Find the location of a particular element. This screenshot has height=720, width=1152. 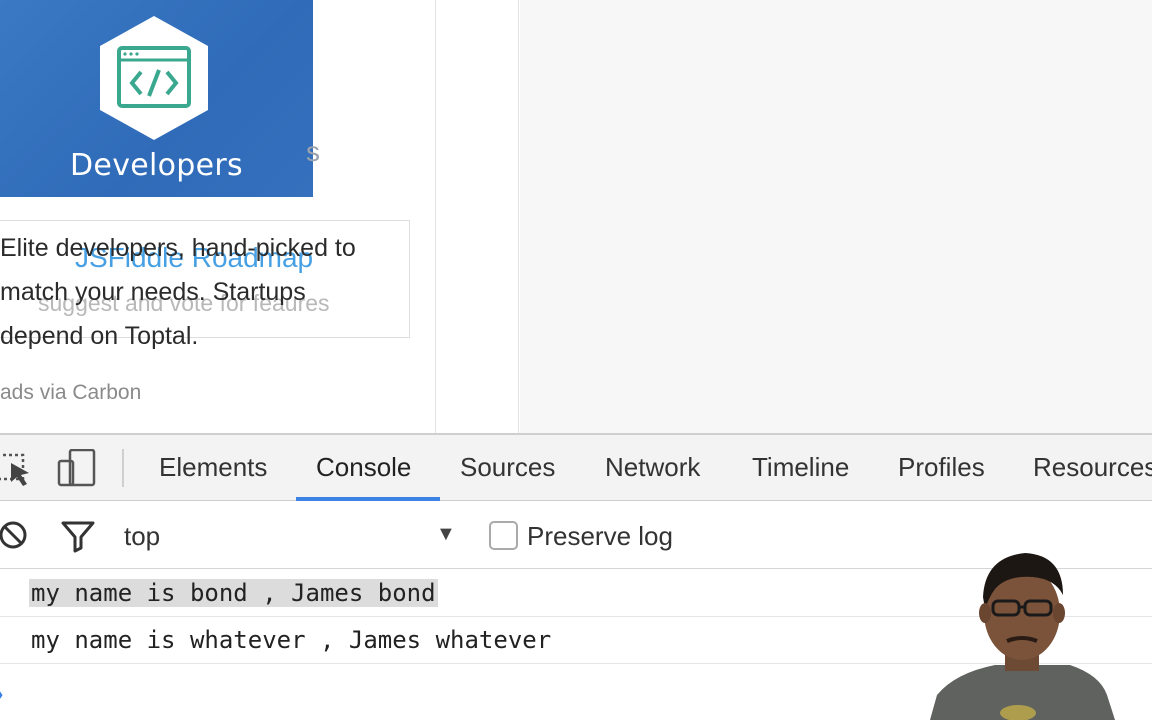

inspect-element-icon is located at coordinates (17, 468).